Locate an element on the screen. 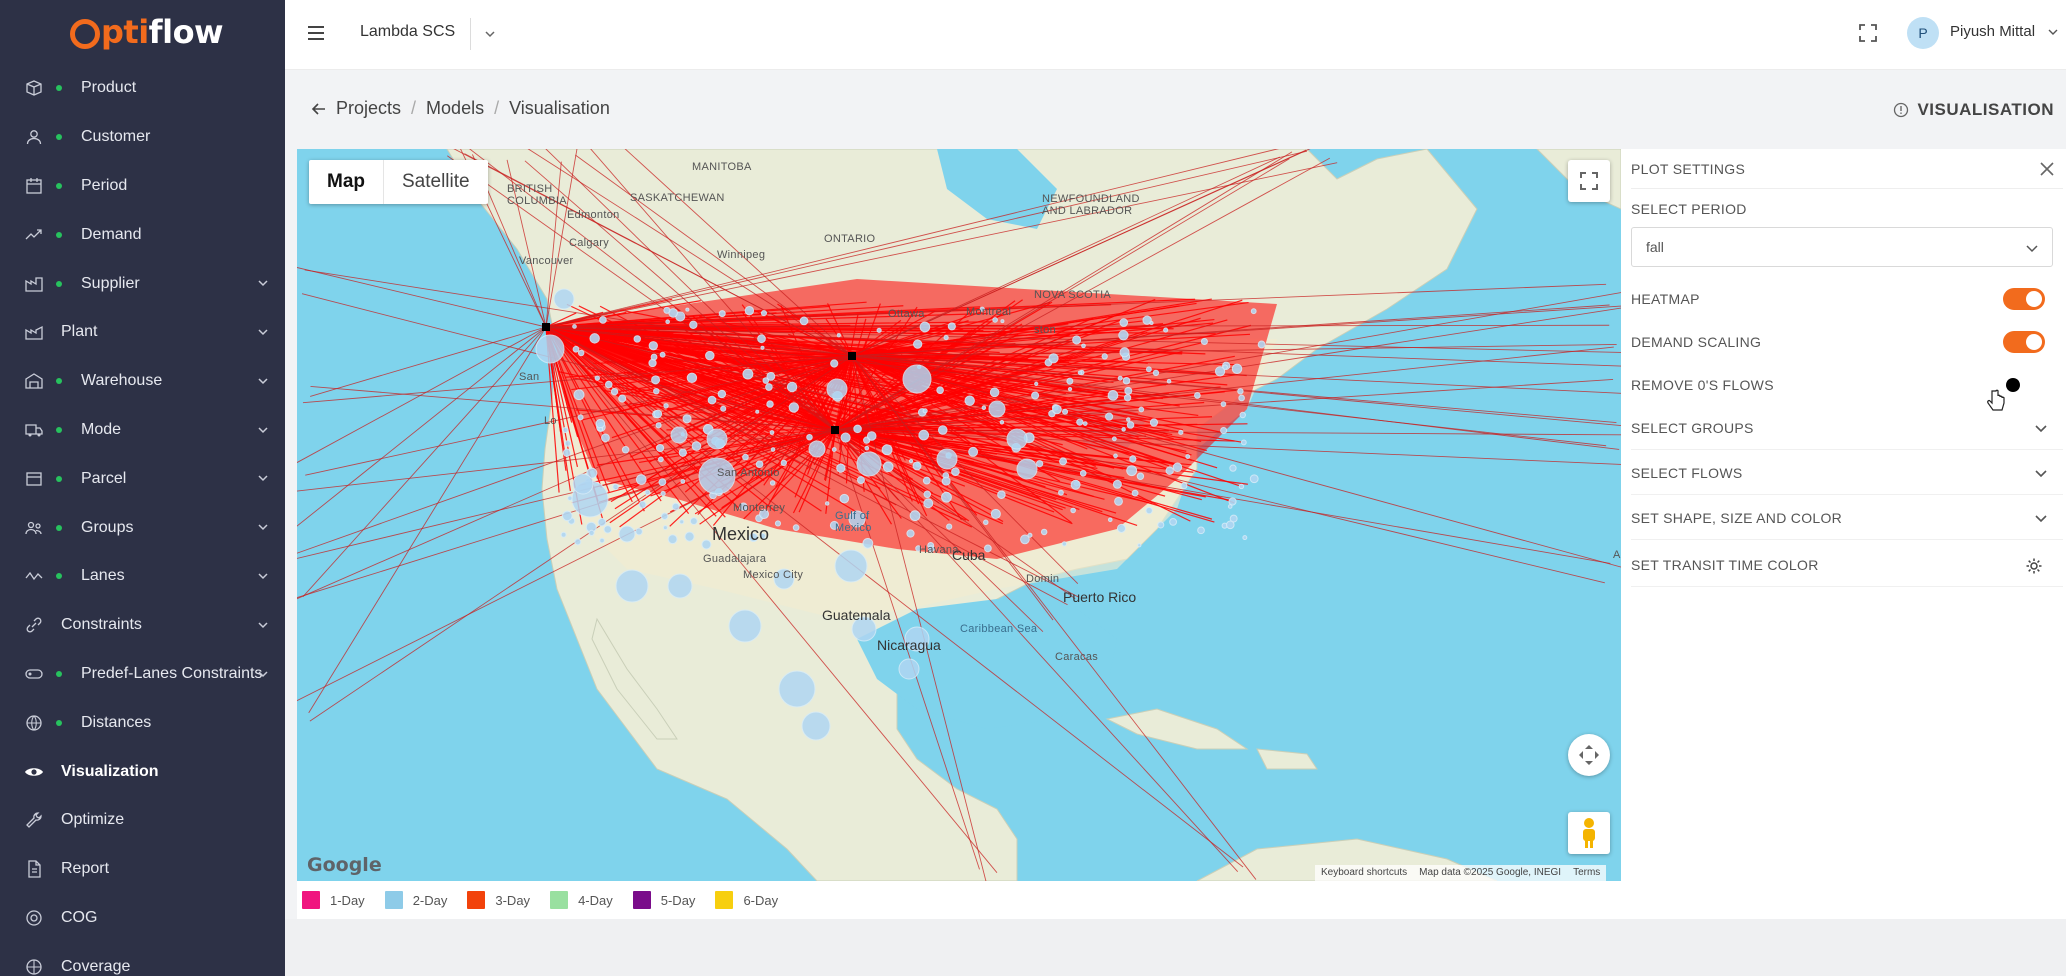  close-icon is located at coordinates (2047, 169).